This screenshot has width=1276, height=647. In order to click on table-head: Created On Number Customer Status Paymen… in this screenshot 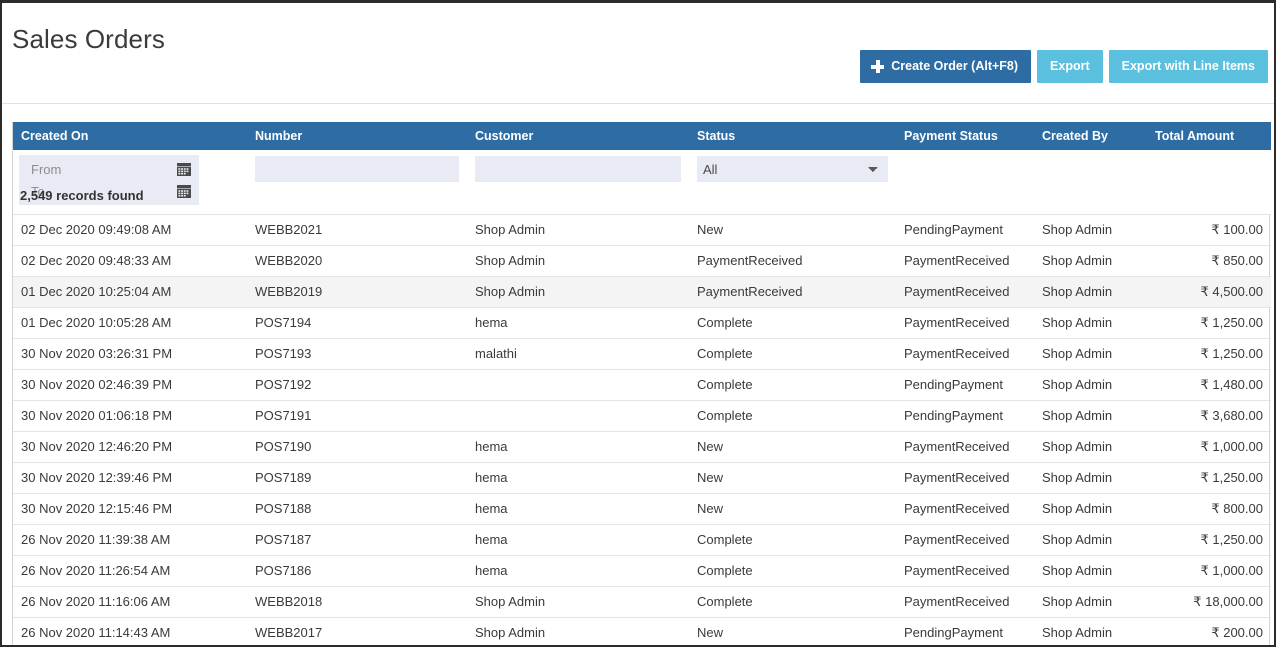, I will do `click(642, 136)`.